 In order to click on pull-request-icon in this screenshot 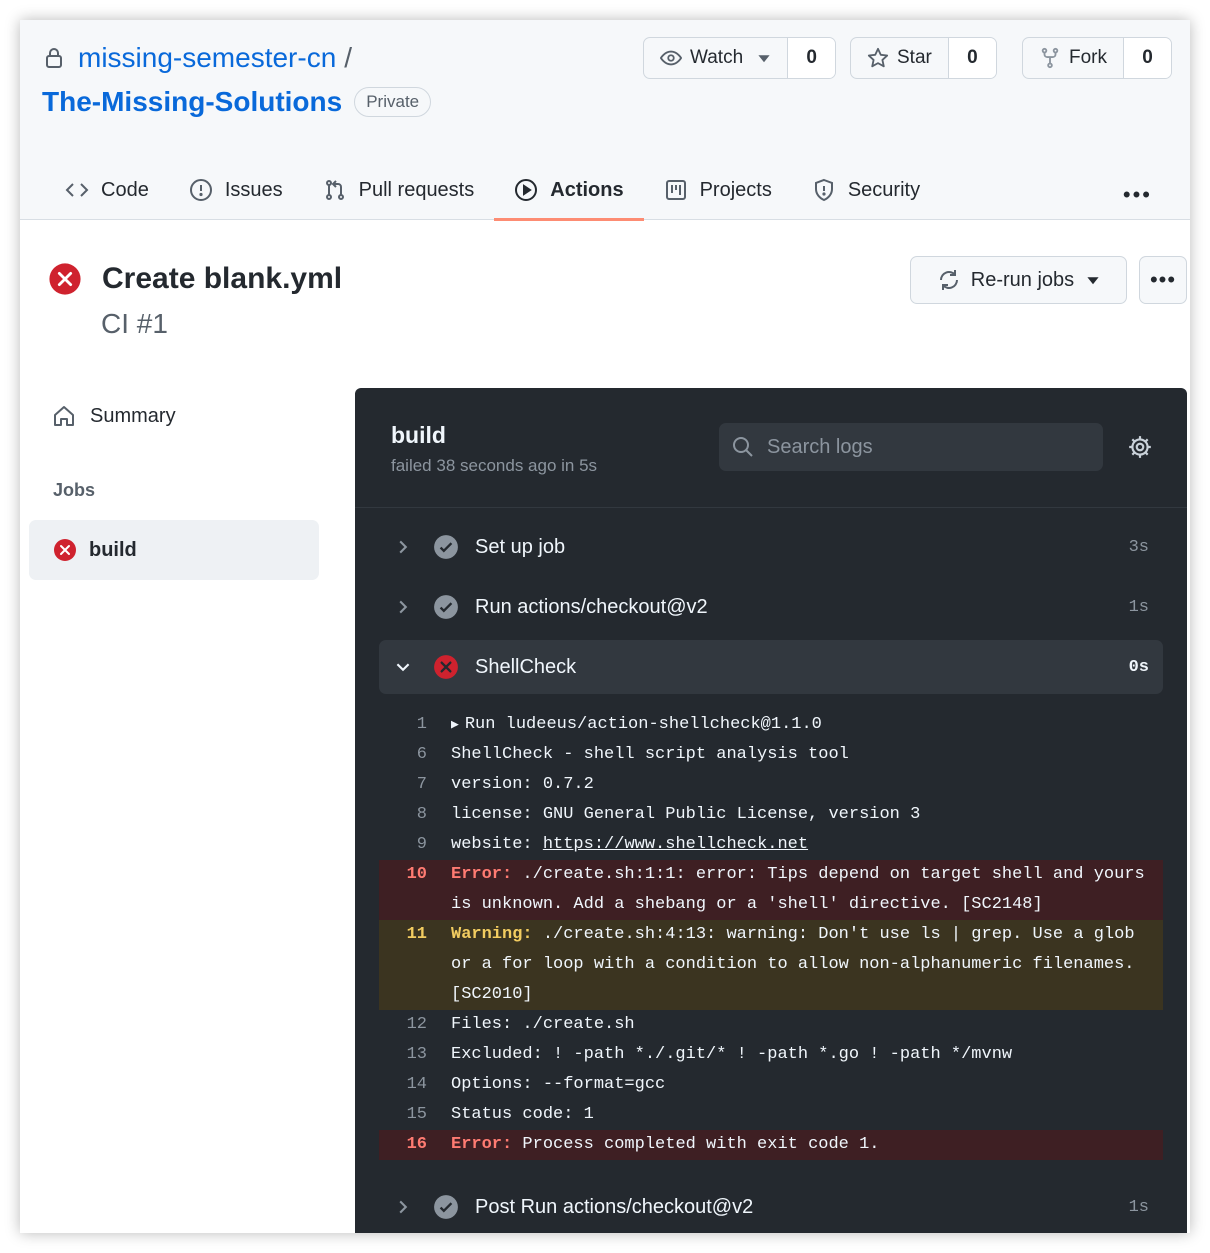, I will do `click(334, 190)`.